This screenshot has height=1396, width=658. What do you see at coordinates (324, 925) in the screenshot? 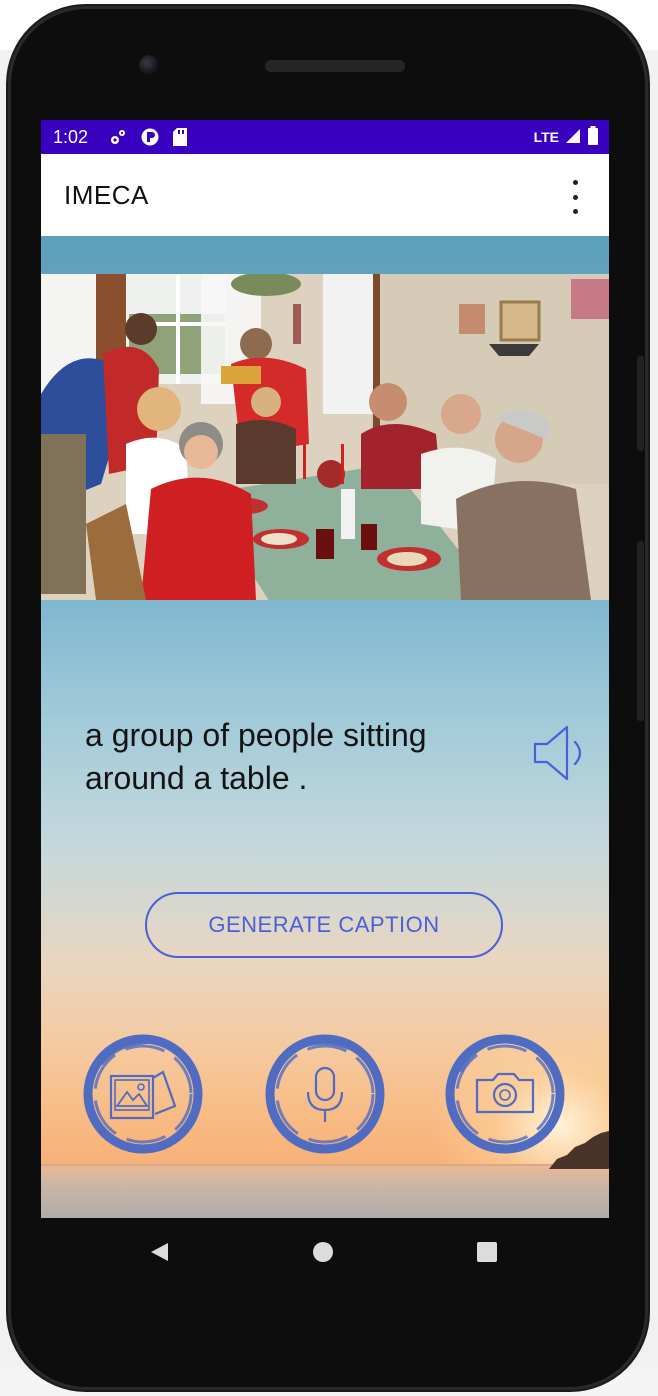
I see `generate-caption-button: GENERATE CAPTION` at bounding box center [324, 925].